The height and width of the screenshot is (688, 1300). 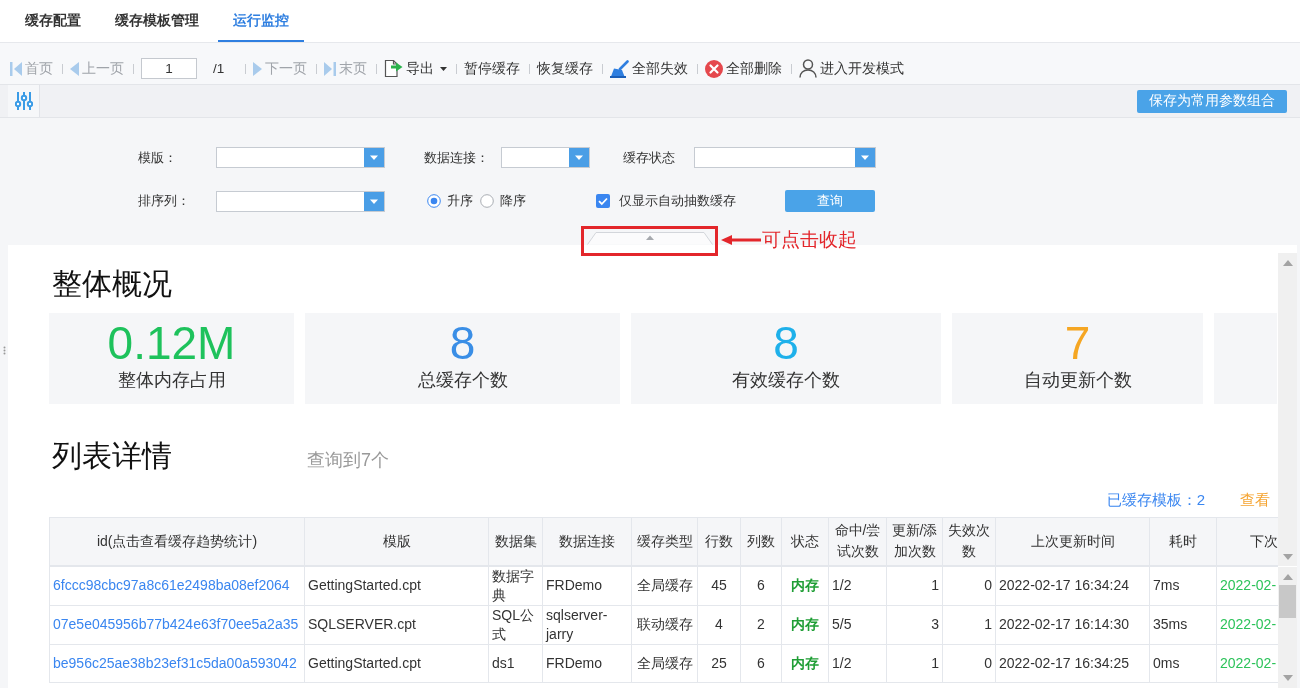 What do you see at coordinates (587, 624) in the screenshot?
I see `table-cell: sqlserver-jarry` at bounding box center [587, 624].